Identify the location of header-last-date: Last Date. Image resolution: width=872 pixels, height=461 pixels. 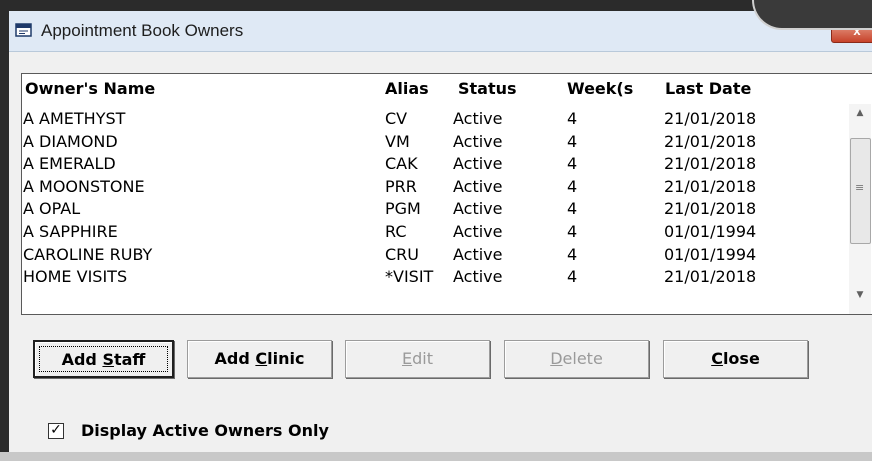
(708, 88).